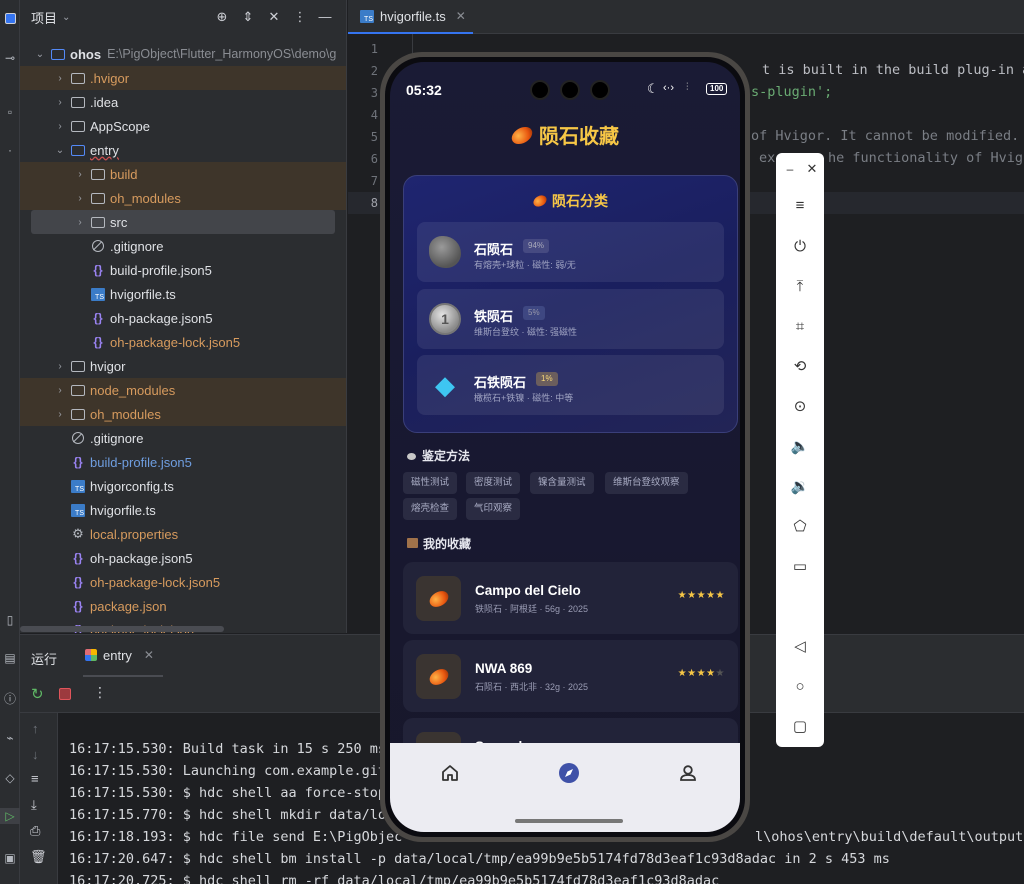  I want to click on scroll-to-end-icon: ⤓, so click(34, 805).